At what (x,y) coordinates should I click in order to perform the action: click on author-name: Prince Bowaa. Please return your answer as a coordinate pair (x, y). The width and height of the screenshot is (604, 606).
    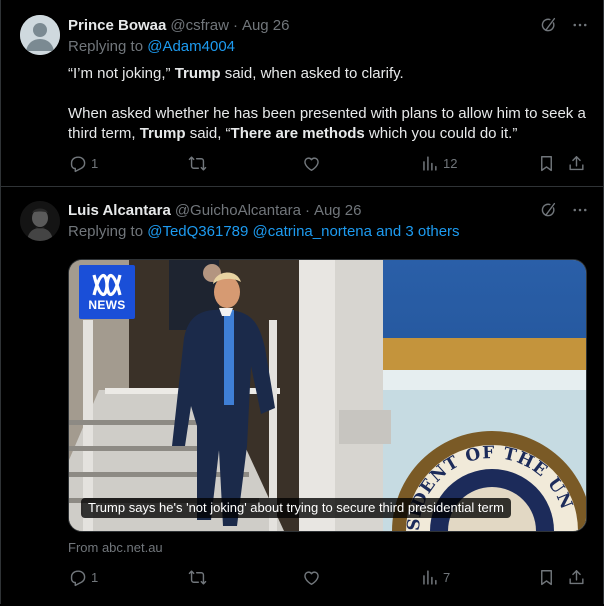
    Looking at the image, I should click on (117, 25).